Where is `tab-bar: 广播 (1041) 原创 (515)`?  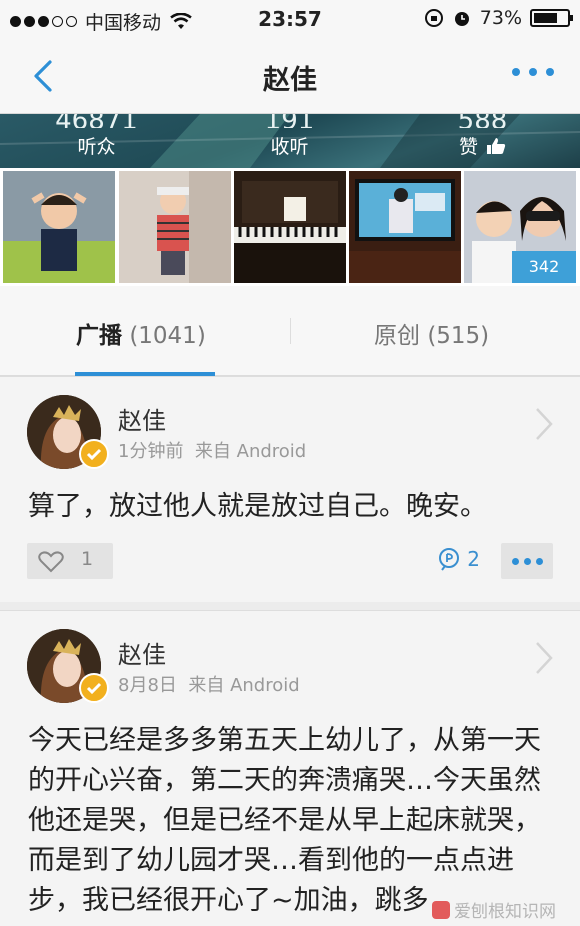 tab-bar: 广播 (1041) 原创 (515) is located at coordinates (290, 331).